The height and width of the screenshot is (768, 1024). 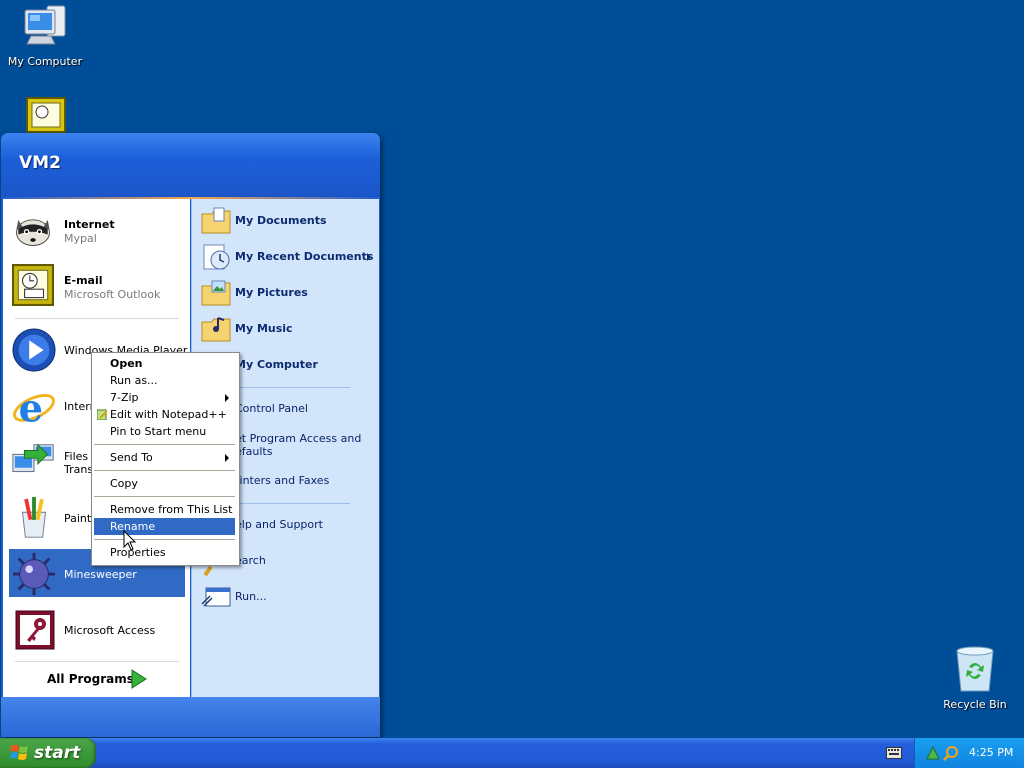 What do you see at coordinates (933, 753) in the screenshot?
I see `network-icon` at bounding box center [933, 753].